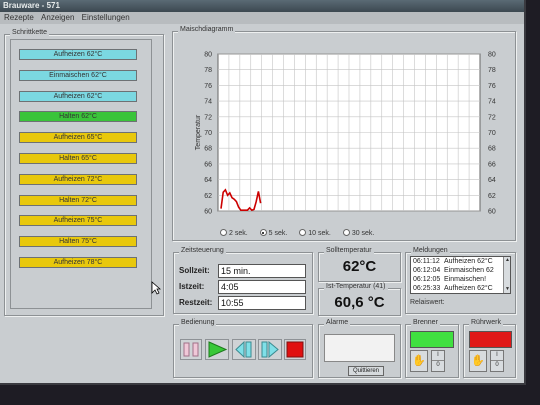  What do you see at coordinates (208, 55) in the screenshot?
I see `y-tick-label-left: 80` at bounding box center [208, 55].